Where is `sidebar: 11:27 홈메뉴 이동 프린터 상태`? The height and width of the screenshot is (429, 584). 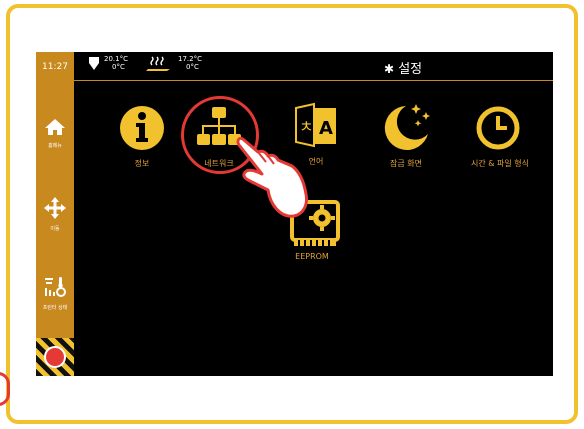
sidebar: 11:27 홈메뉴 이동 프린터 상태 is located at coordinates (55, 214).